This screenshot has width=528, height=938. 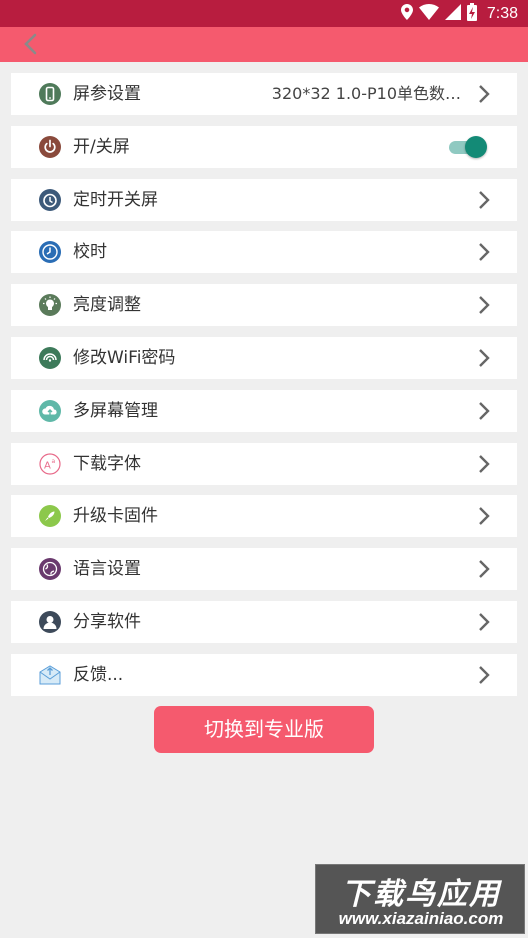 I want to click on back-button, so click(x=30, y=44).